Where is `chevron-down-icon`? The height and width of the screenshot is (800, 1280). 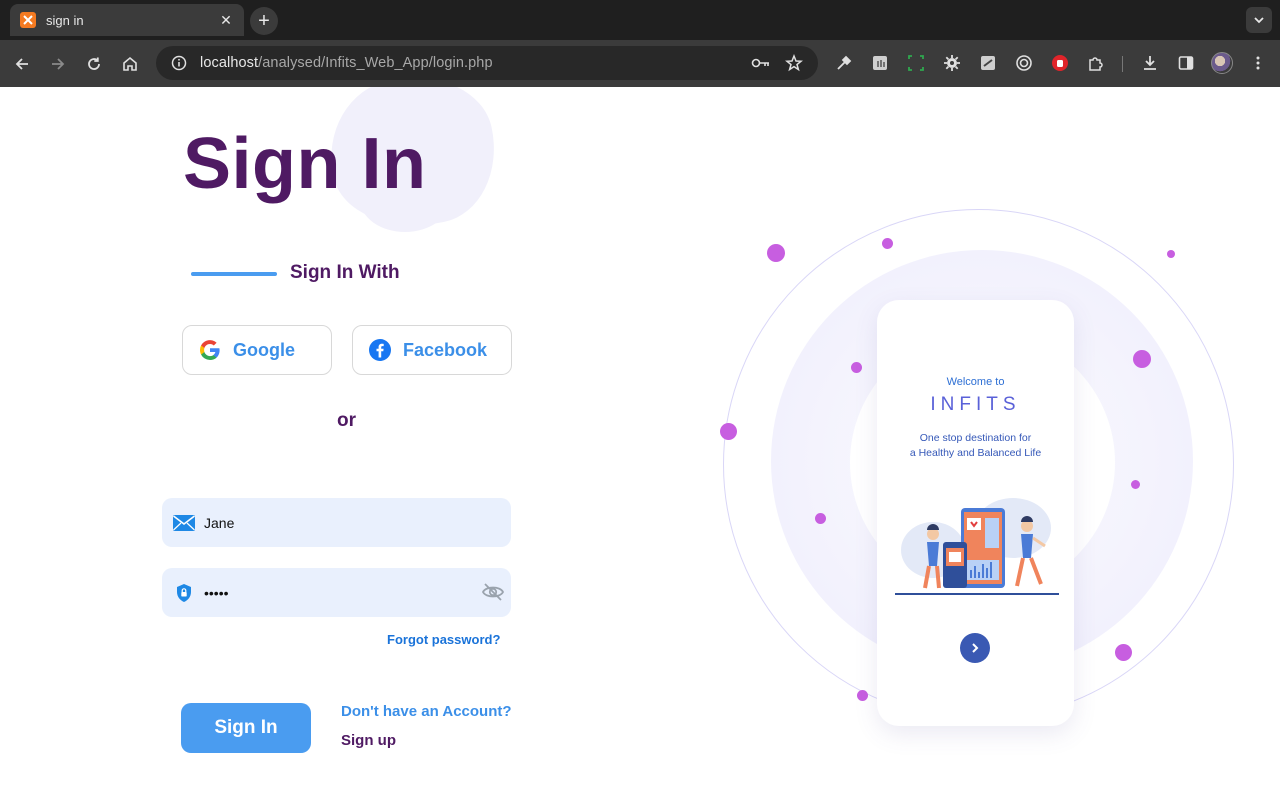 chevron-down-icon is located at coordinates (1259, 20).